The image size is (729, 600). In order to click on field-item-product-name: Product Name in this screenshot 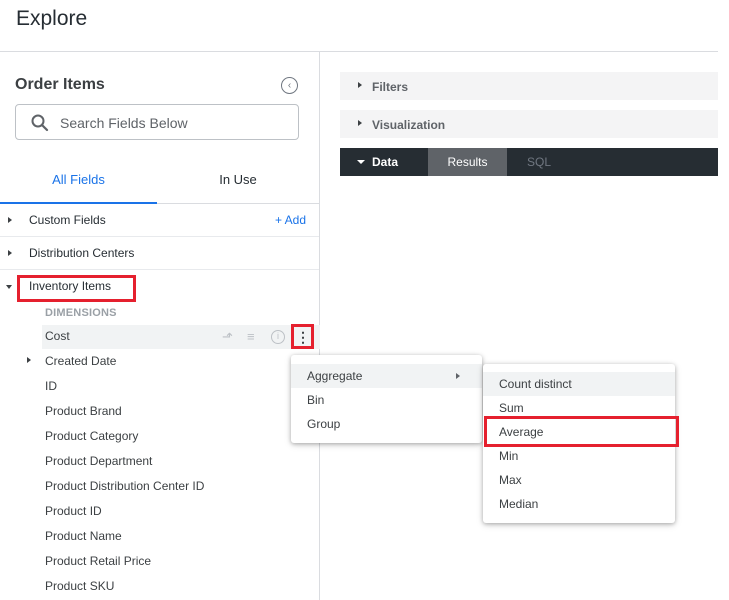, I will do `click(83, 536)`.